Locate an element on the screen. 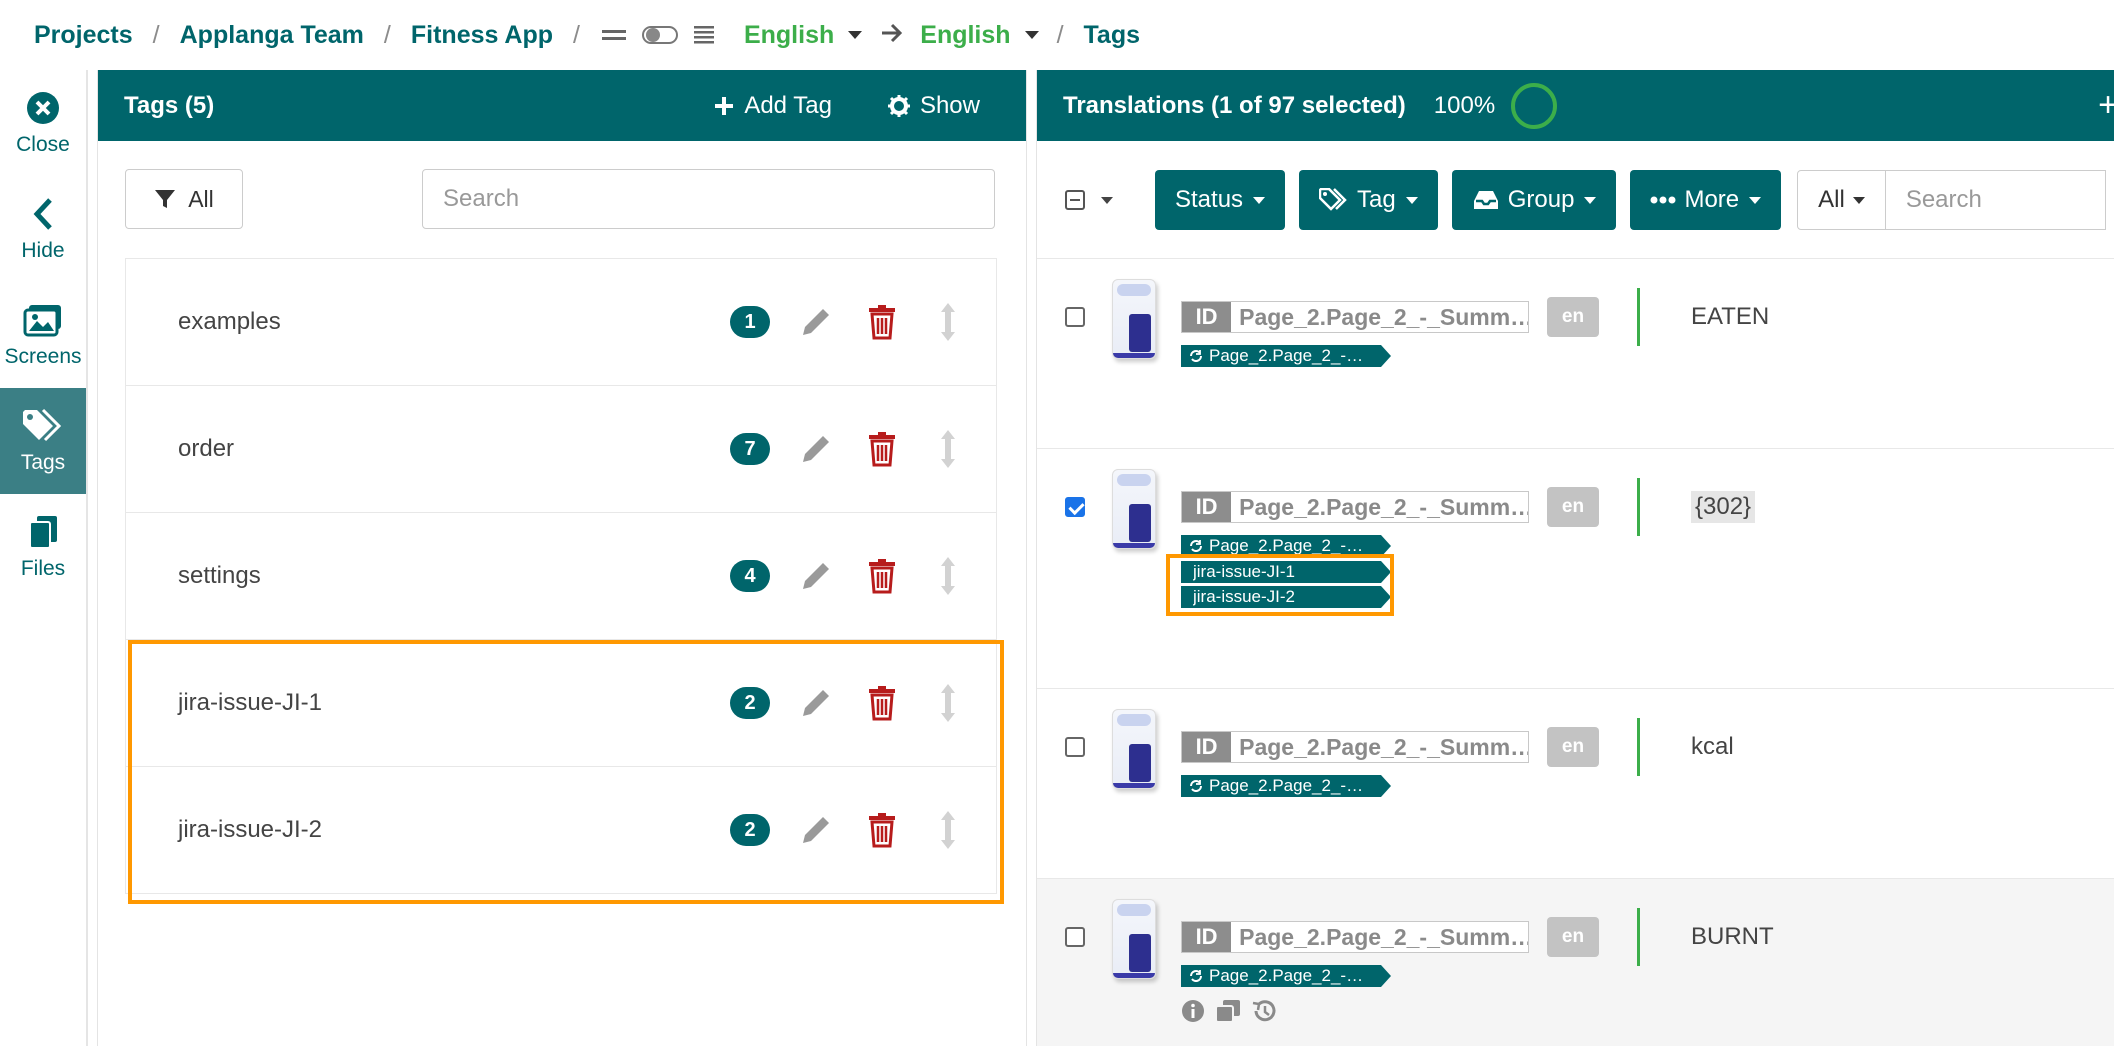 This screenshot has height=1046, width=2114. nav-hide: Hide is located at coordinates (43, 229).